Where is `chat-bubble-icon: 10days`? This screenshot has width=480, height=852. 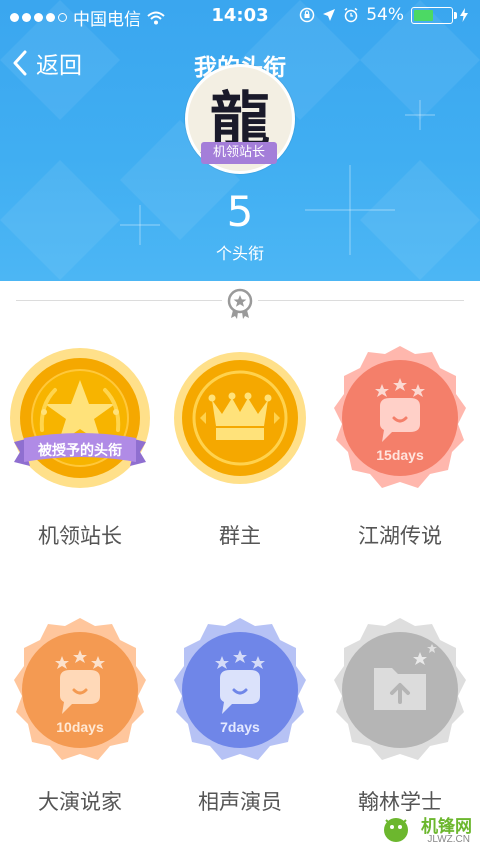 chat-bubble-icon: 10days is located at coordinates (80, 689).